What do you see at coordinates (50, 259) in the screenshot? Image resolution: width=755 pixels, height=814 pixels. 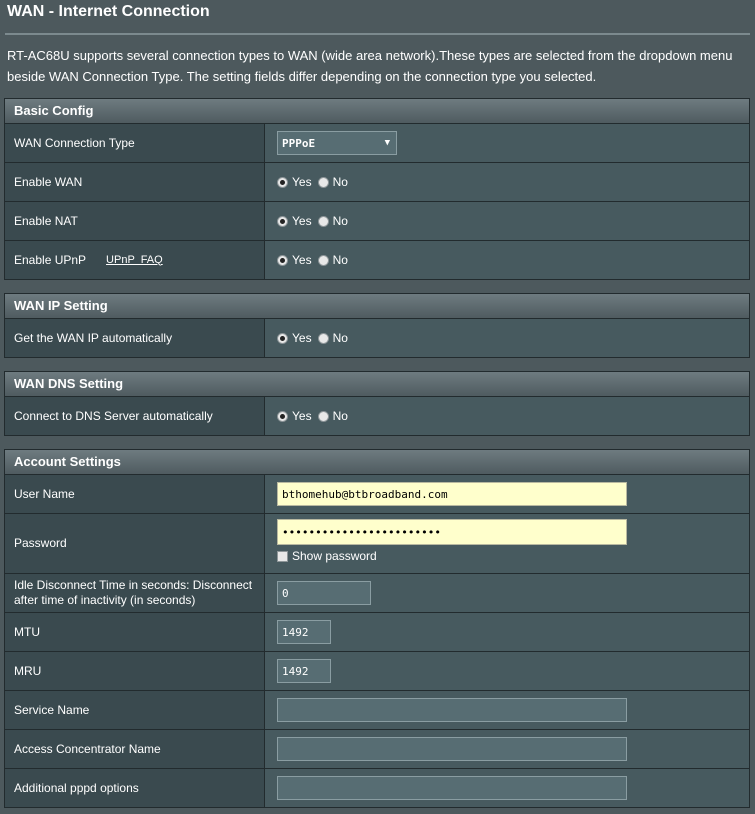 I see `enable-upnp-label: Enable UPnP` at bounding box center [50, 259].